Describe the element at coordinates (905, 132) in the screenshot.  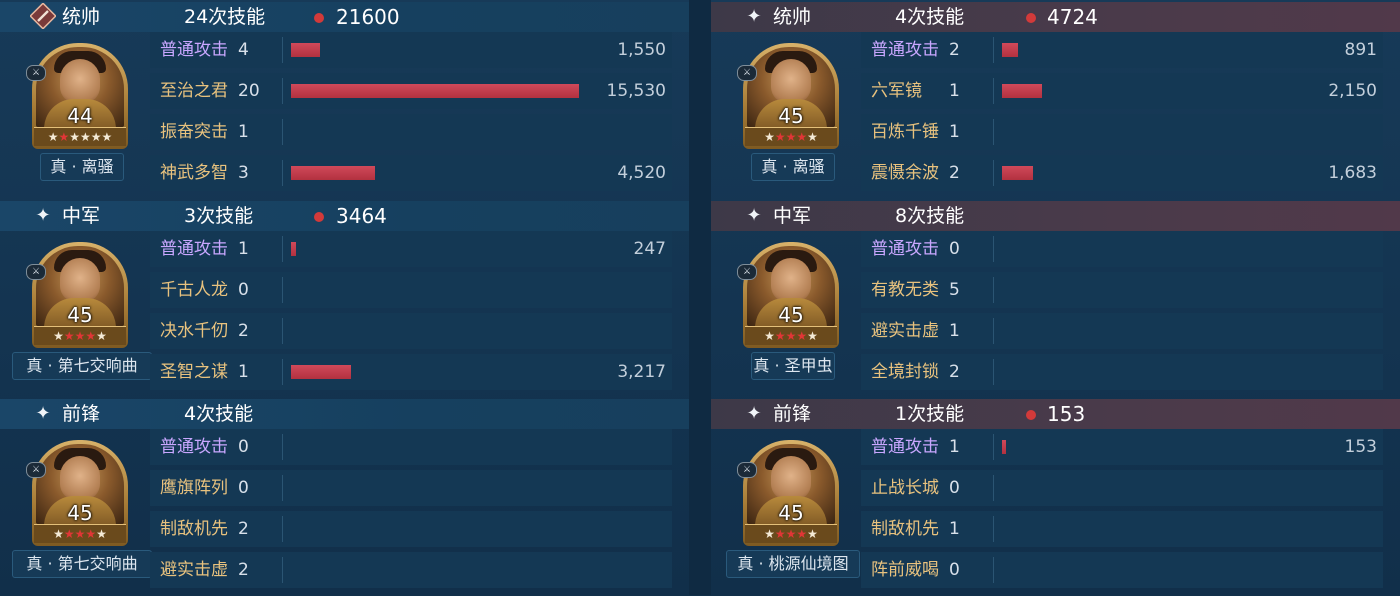
I see `skill-name: 百炼千锤` at that location.